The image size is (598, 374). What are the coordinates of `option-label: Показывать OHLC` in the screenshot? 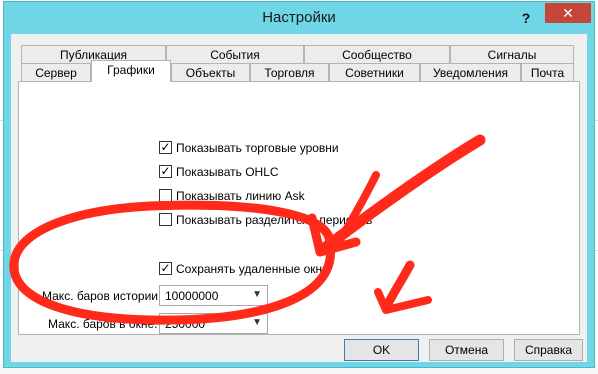 It's located at (227, 172).